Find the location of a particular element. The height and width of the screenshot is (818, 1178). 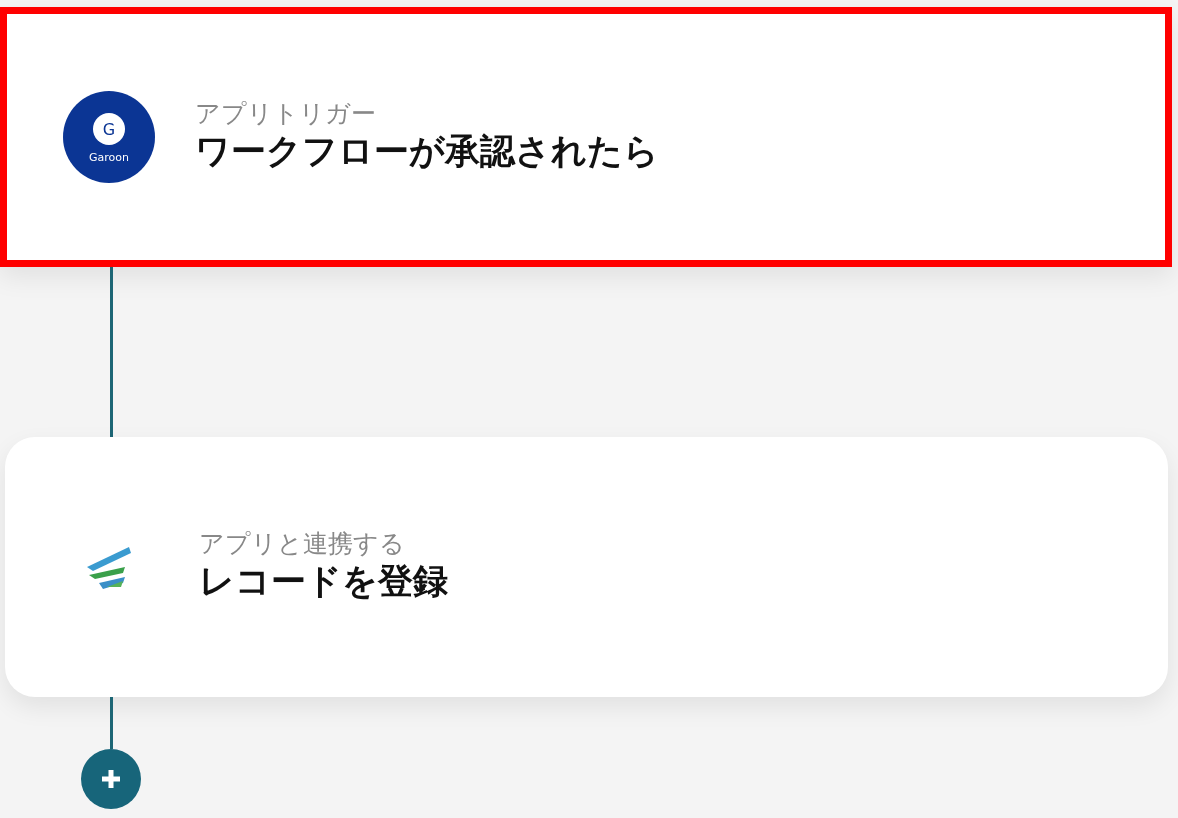

plus-icon is located at coordinates (111, 779).